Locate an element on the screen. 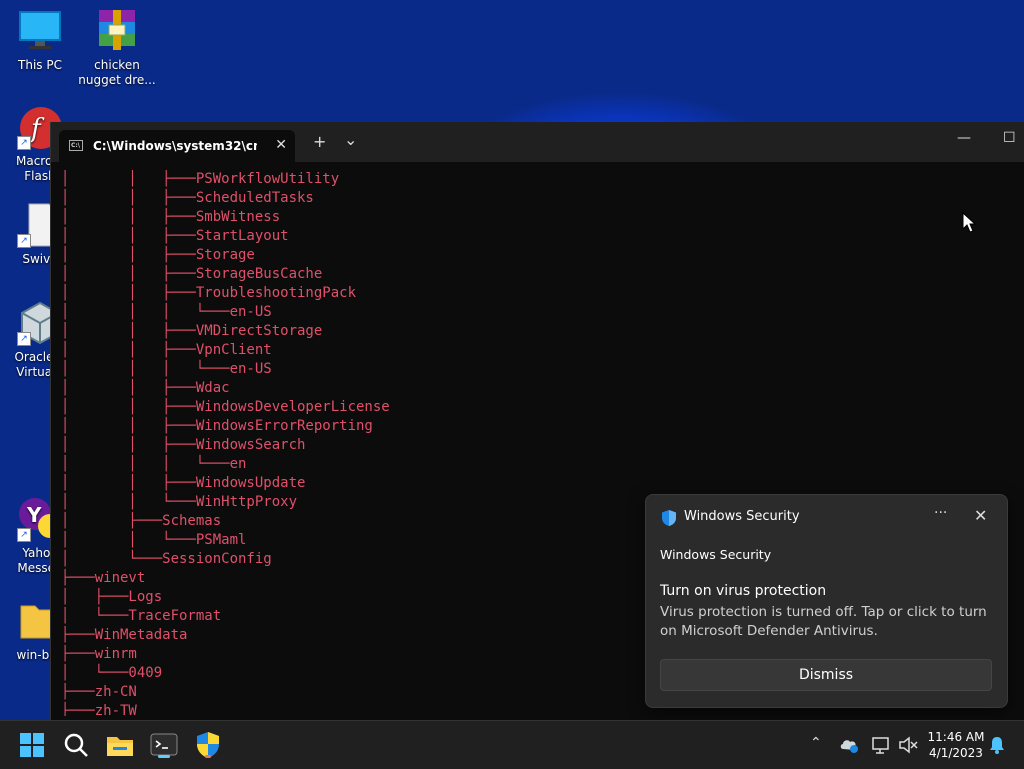 The width and height of the screenshot is (1024, 769). terminal-tab: C:\ C:\Windows\system32\cmd.e: ✕ is located at coordinates (177, 146).